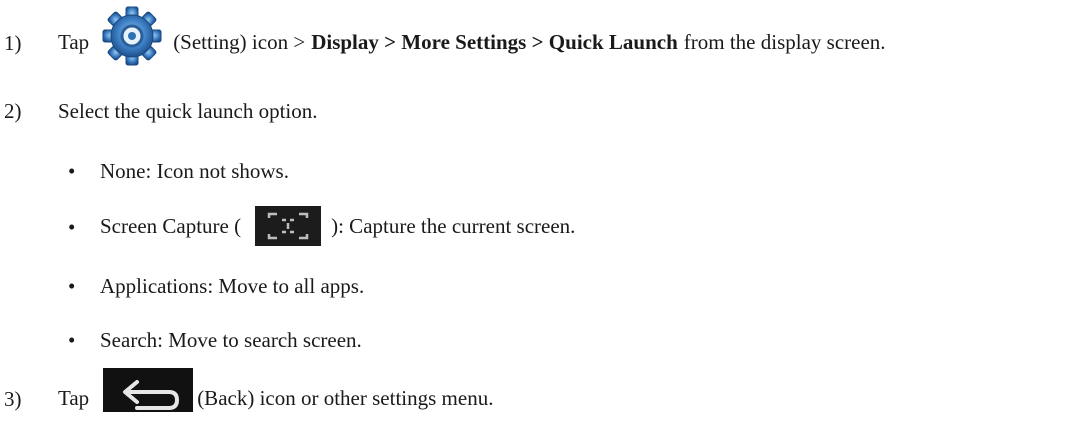 The image size is (1080, 432). What do you see at coordinates (13, 43) in the screenshot?
I see `step-number: 1)` at bounding box center [13, 43].